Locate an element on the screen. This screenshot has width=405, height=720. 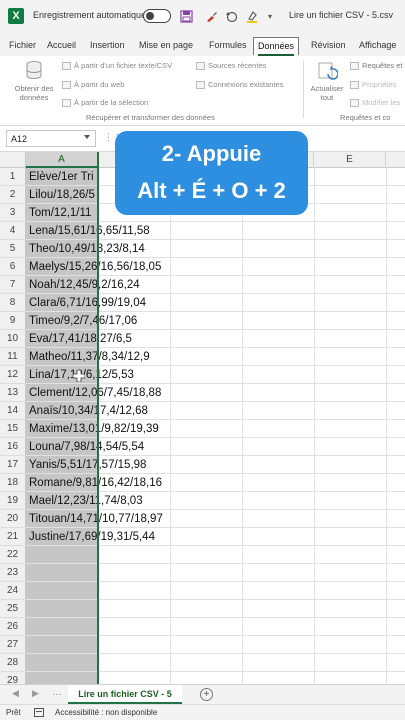
group-label-queries: Requêtes et co is located at coordinates (365, 117).